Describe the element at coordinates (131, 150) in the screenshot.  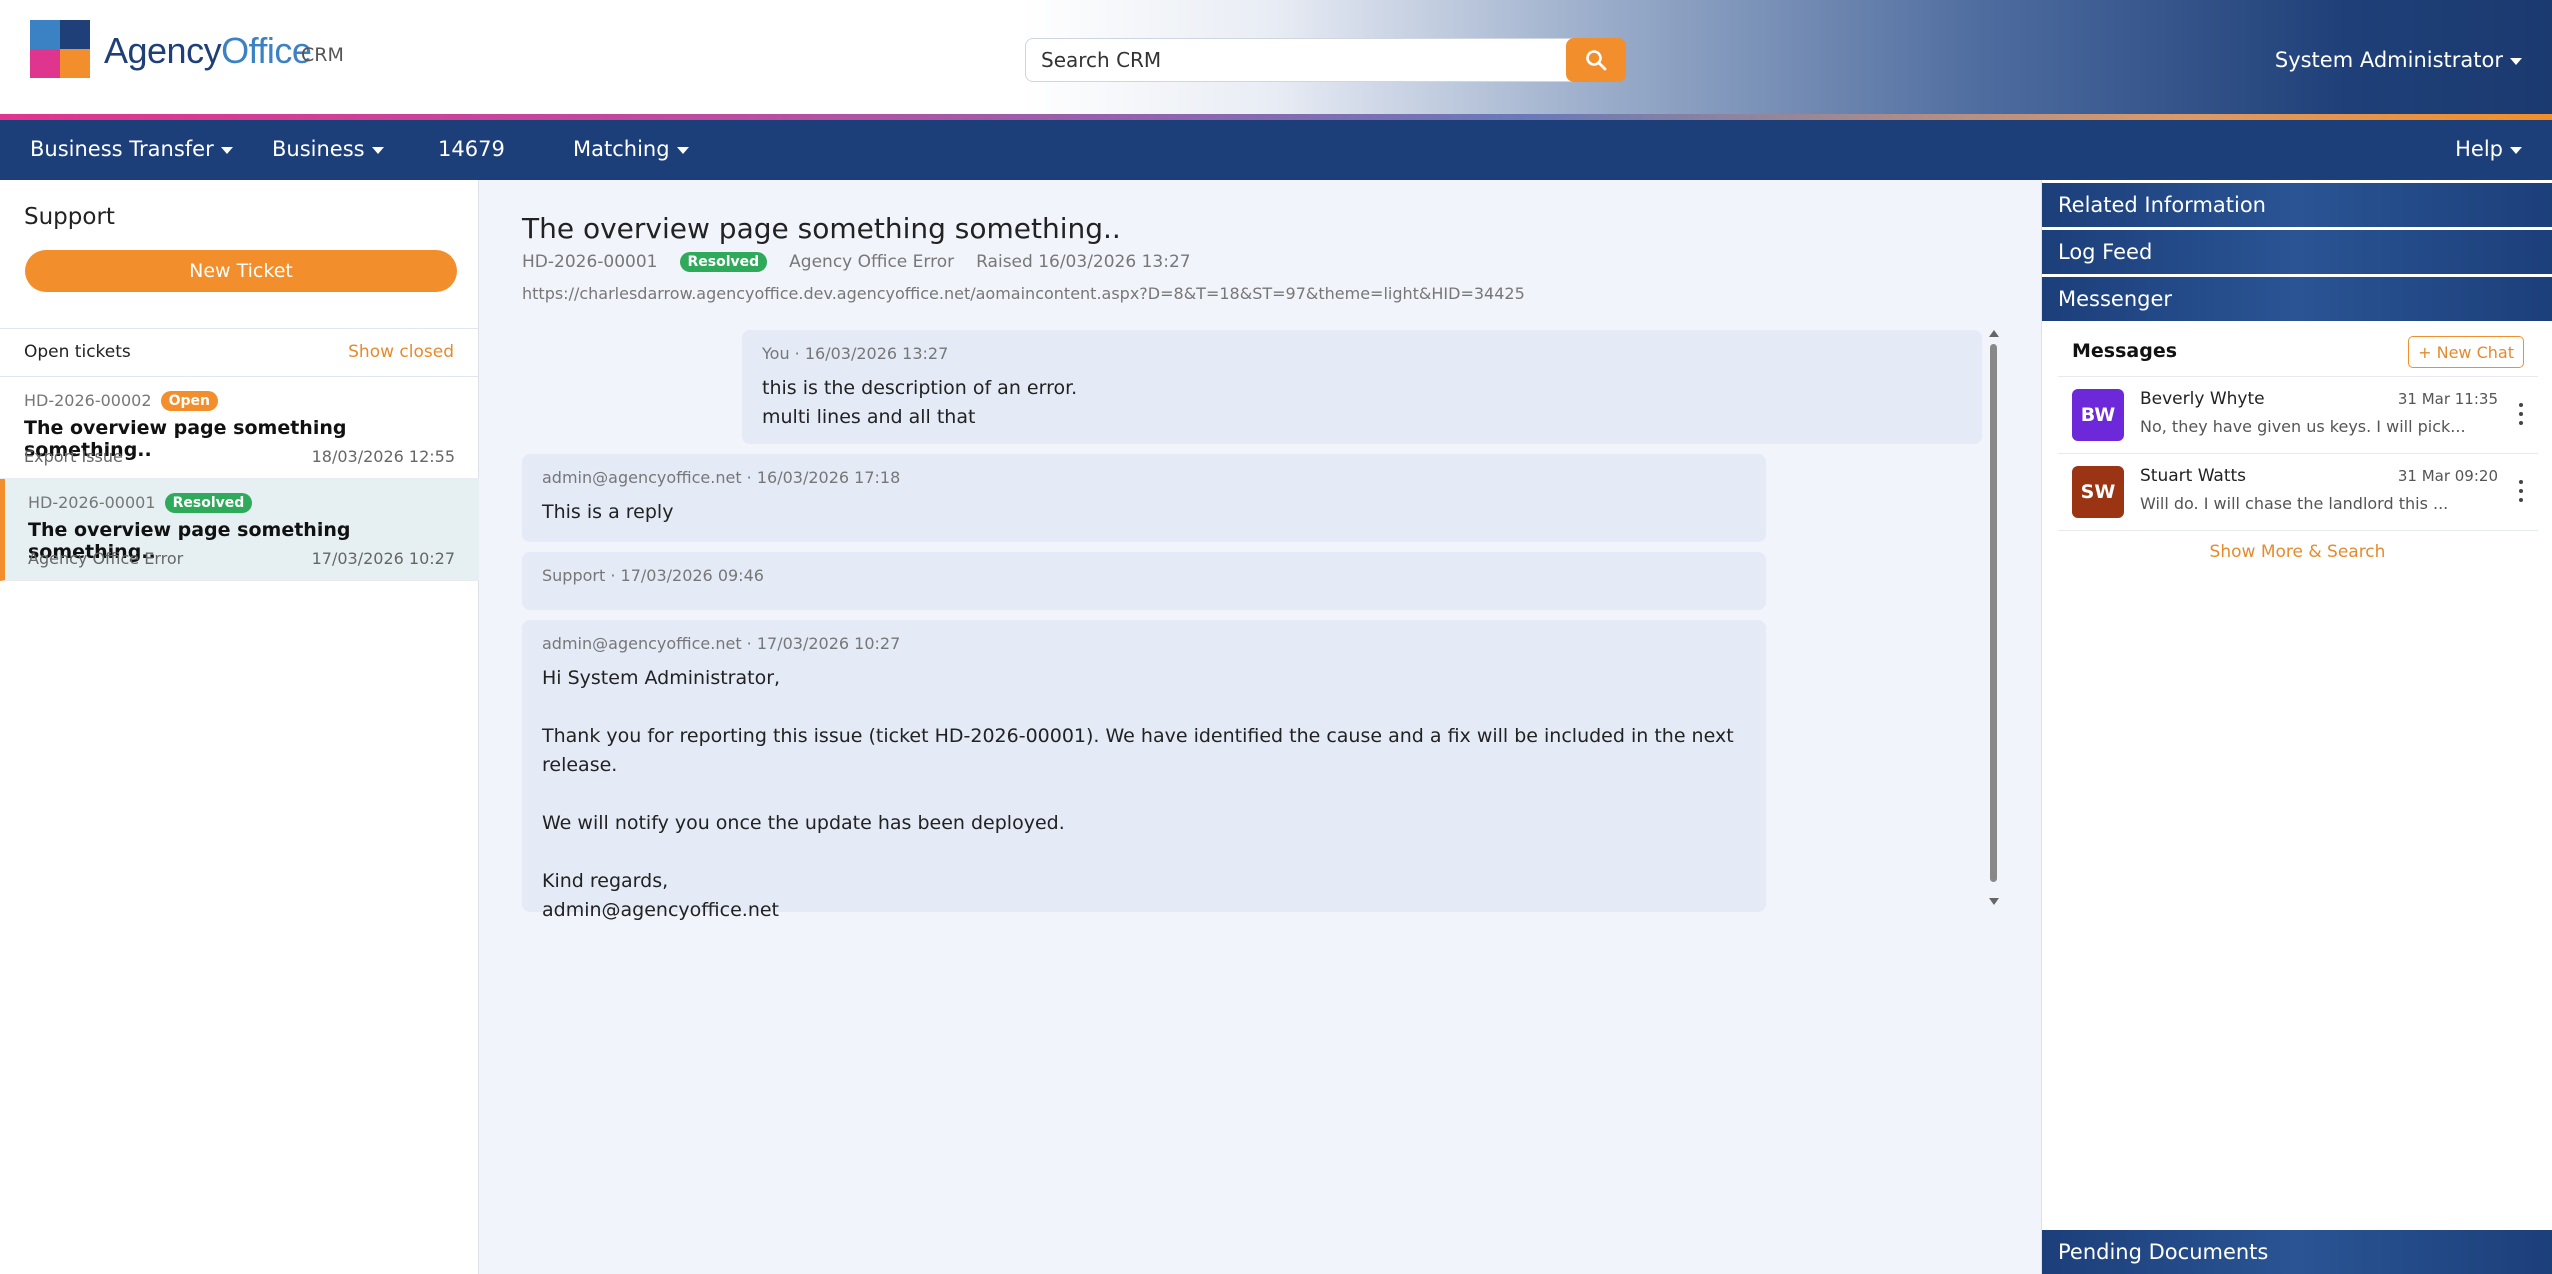
I see `nav-business-transfer: Business Transfer` at that location.